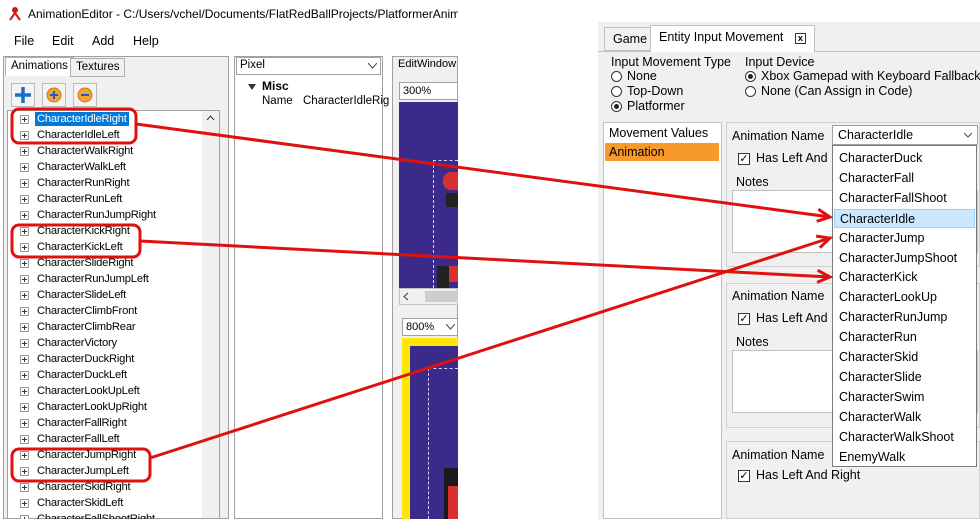 This screenshot has width=980, height=519. I want to click on radio-xbox-gamepad, so click(750, 76).